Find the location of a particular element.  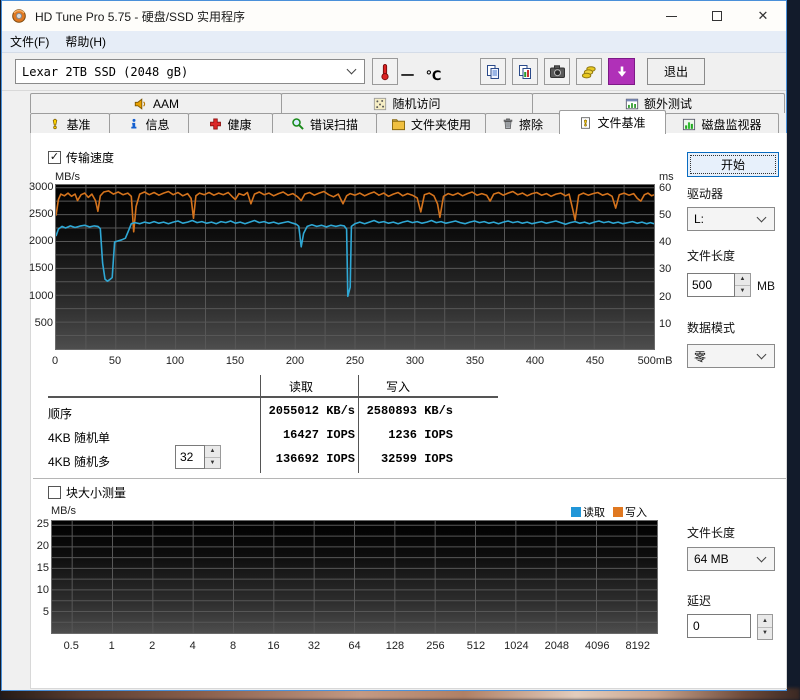

copy-text-button is located at coordinates (493, 71).